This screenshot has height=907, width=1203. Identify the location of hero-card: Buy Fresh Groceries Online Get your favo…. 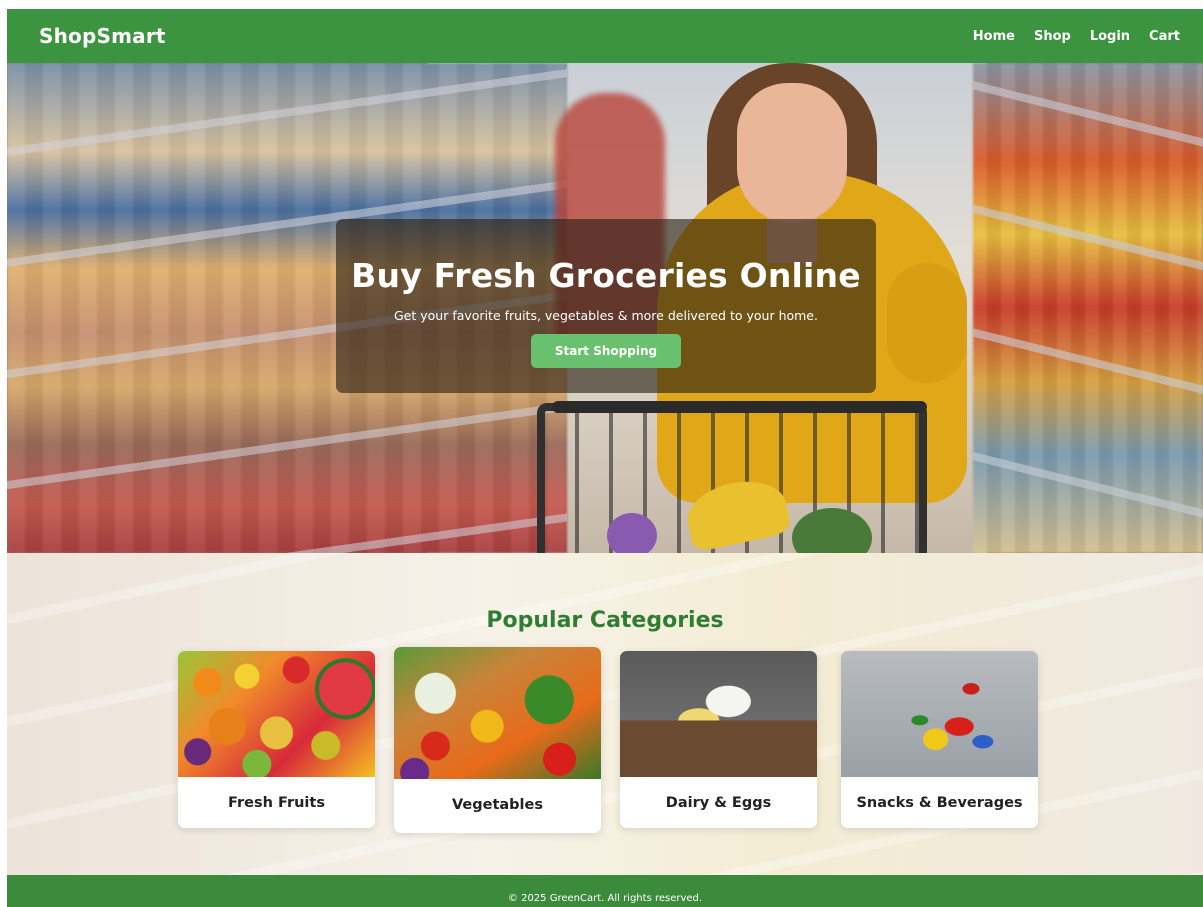
(606, 306).